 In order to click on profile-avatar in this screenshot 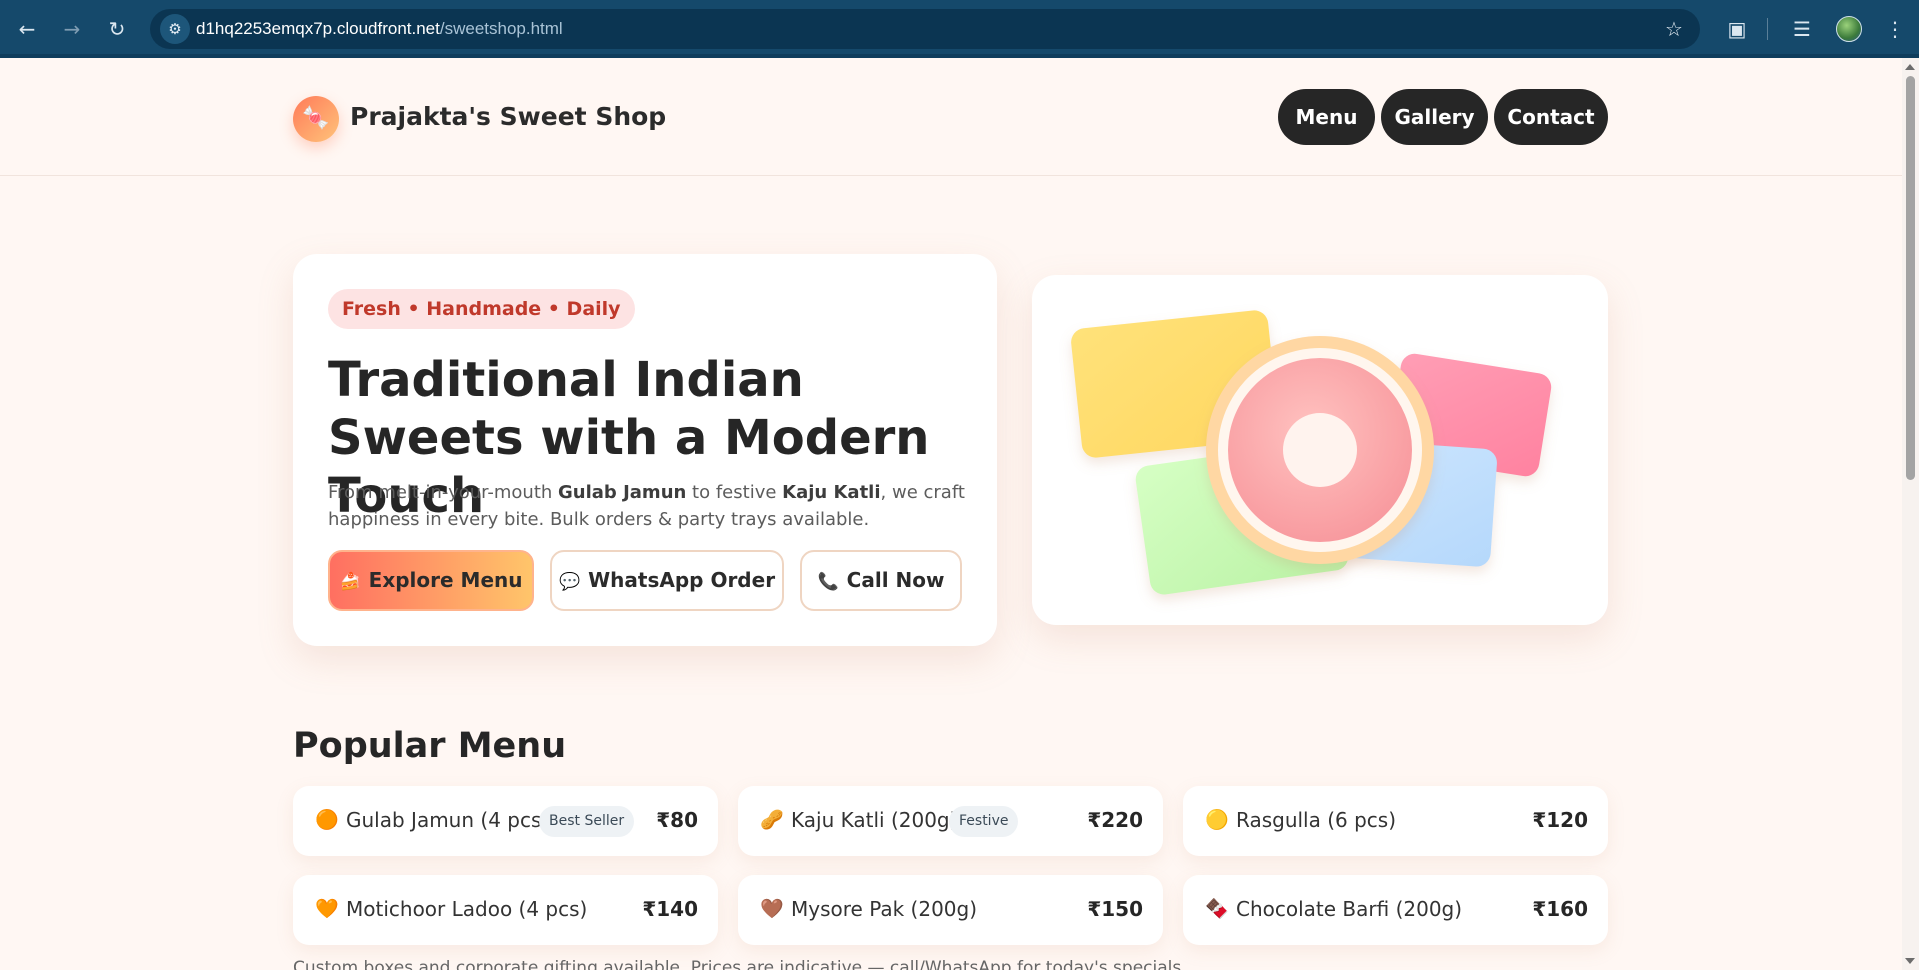, I will do `click(1849, 29)`.